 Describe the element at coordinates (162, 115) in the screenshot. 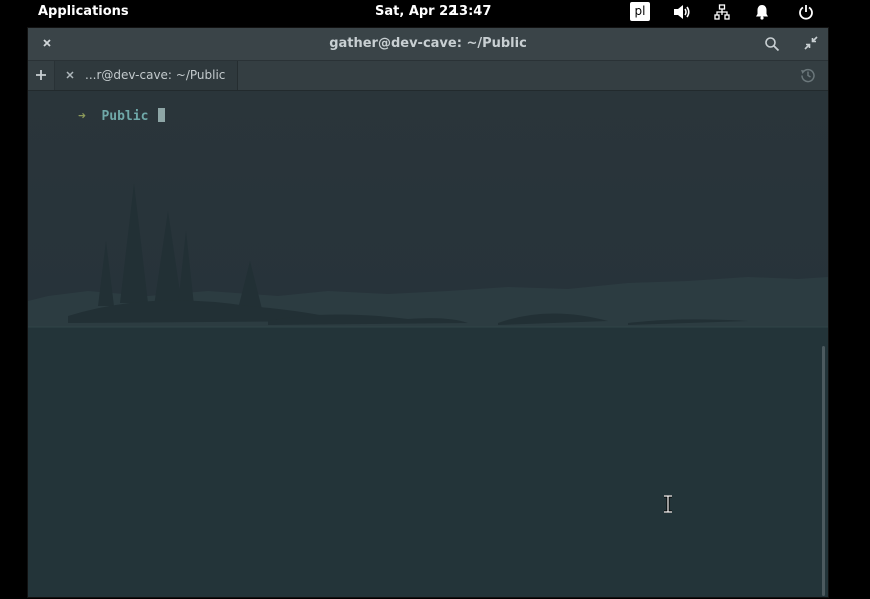

I see `text-cursor` at that location.